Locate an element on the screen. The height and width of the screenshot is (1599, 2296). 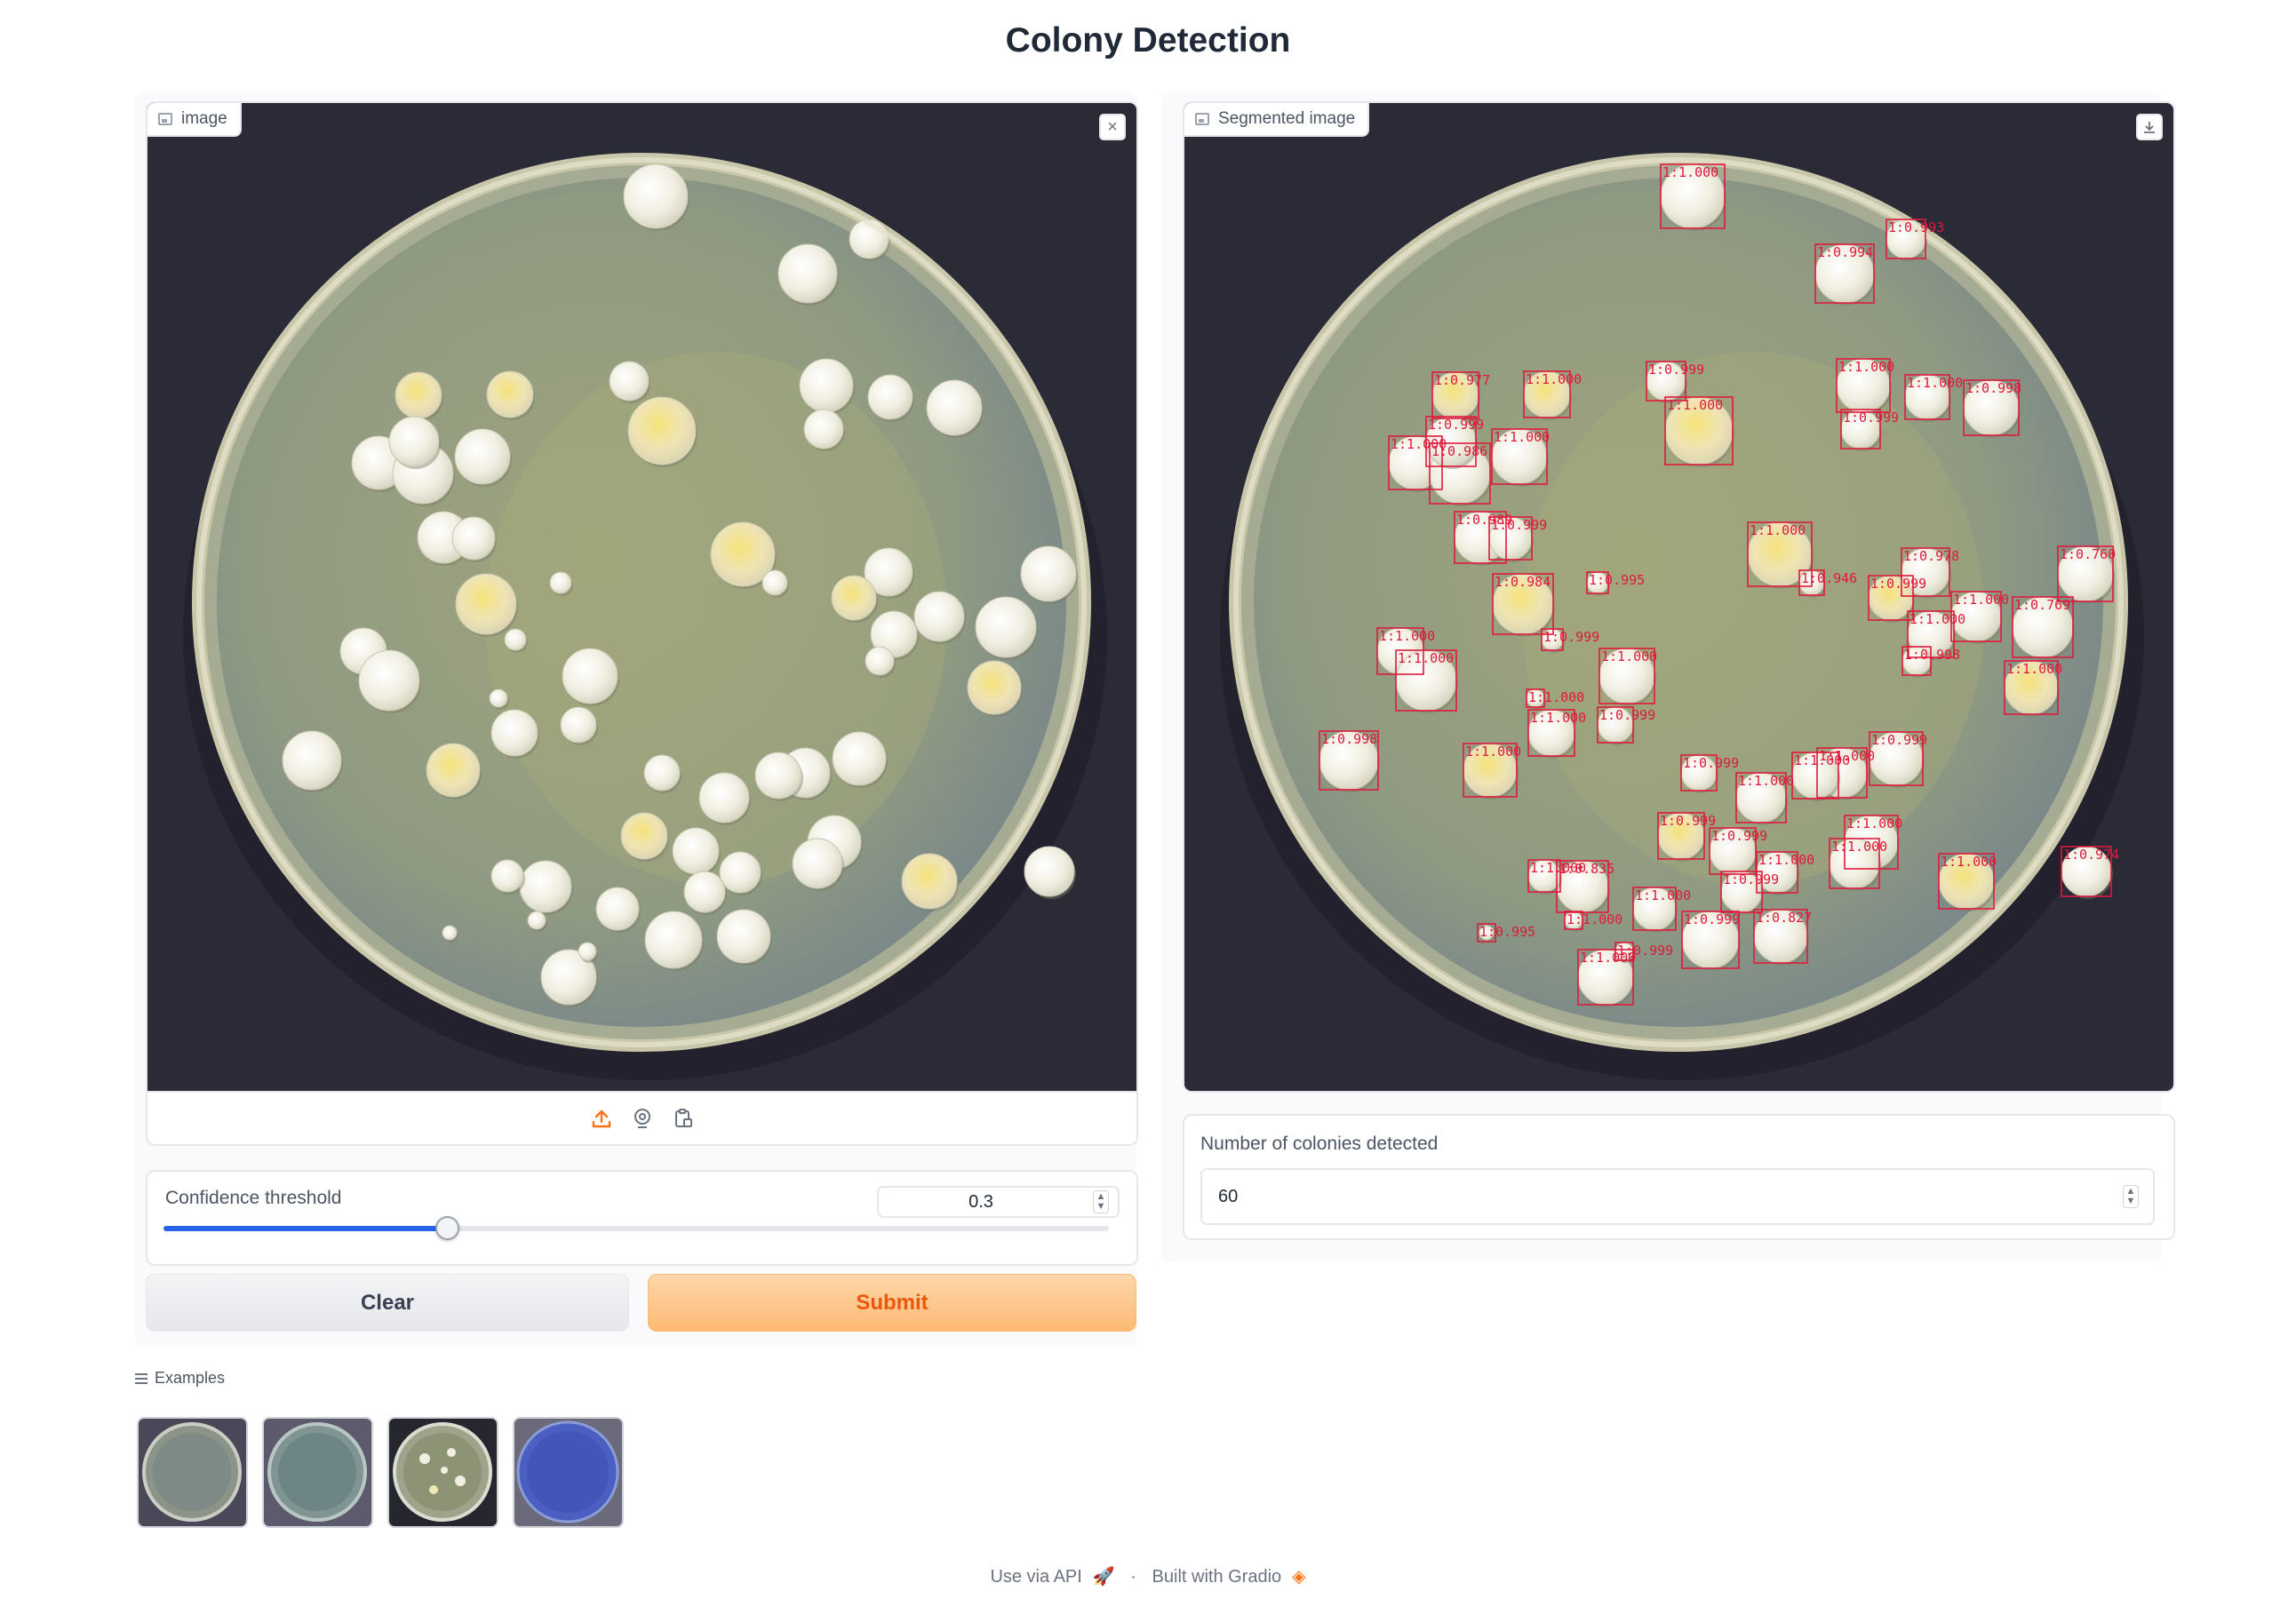
detection-label: 1:0.994 is located at coordinates (1845, 252).